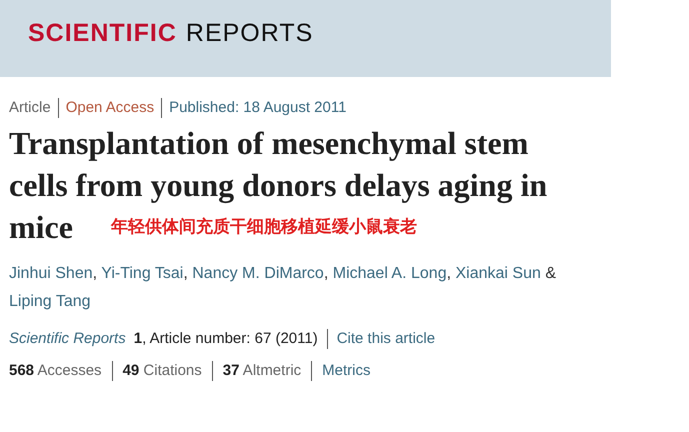 This screenshot has height=432, width=689. What do you see at coordinates (263, 227) in the screenshot?
I see `chinese-annotation: 年轻供体间充质干细胞移植延缓小鼠衰老` at bounding box center [263, 227].